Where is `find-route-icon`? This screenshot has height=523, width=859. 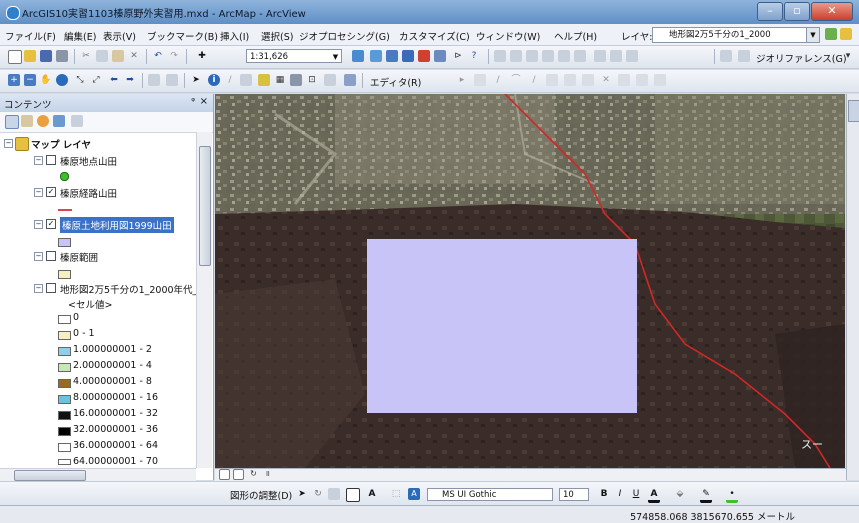 find-route-icon is located at coordinates (296, 80).